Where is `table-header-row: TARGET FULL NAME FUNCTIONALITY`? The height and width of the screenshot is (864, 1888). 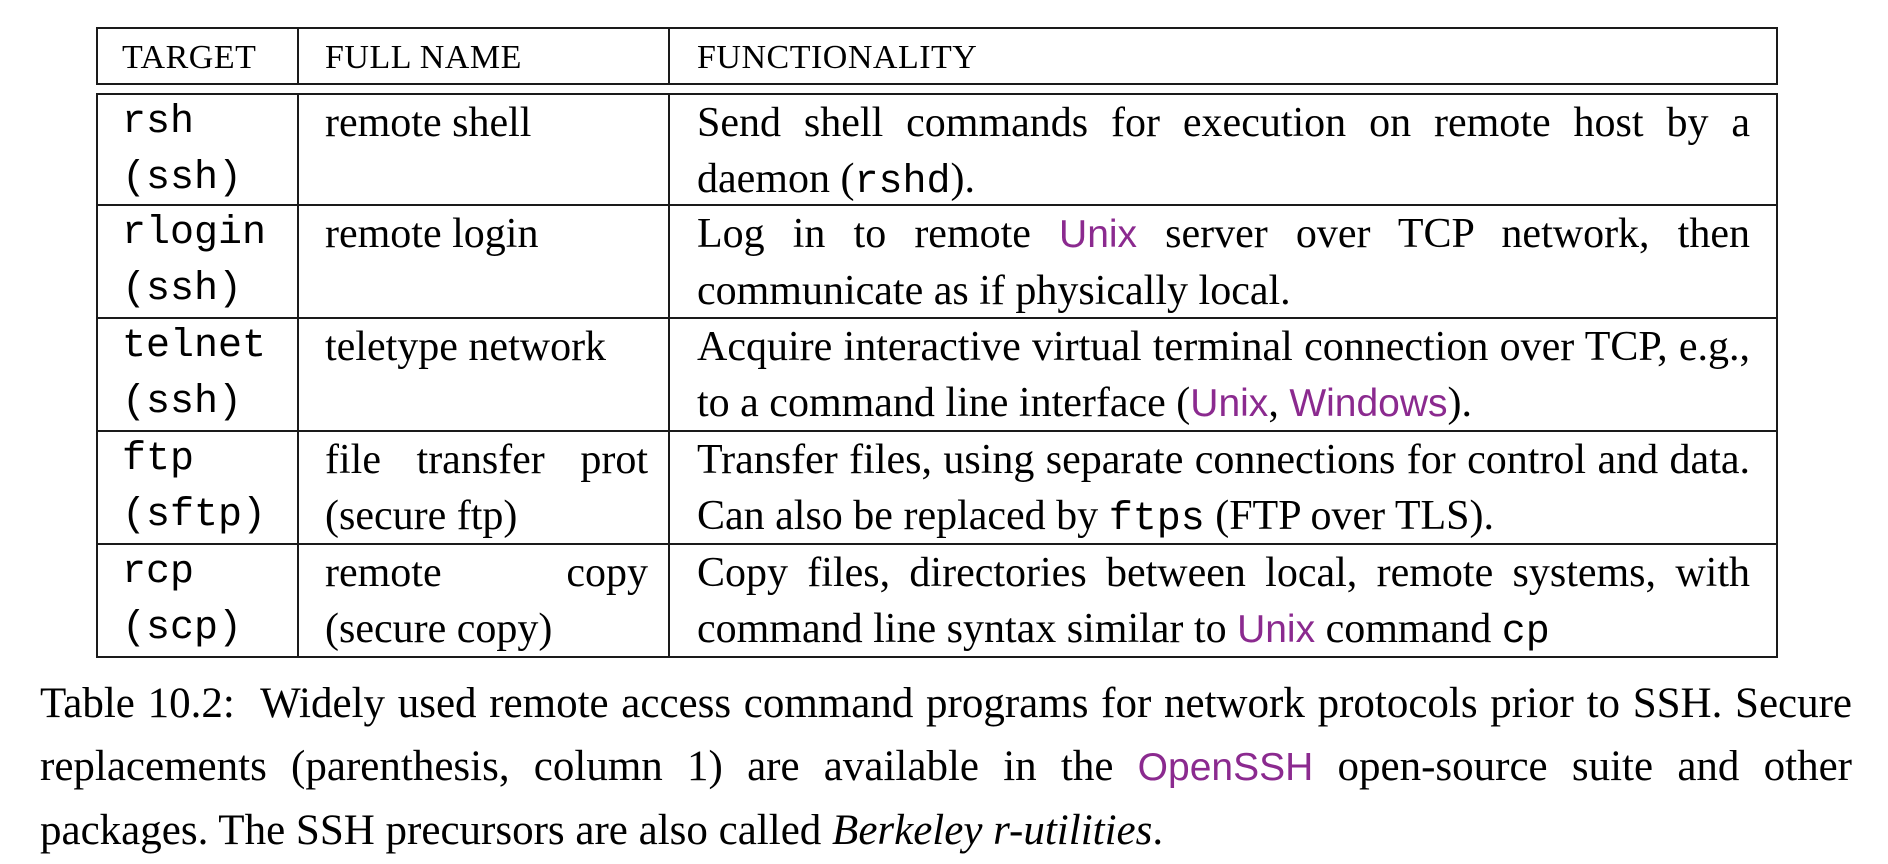 table-header-row: TARGET FULL NAME FUNCTIONALITY is located at coordinates (937, 56).